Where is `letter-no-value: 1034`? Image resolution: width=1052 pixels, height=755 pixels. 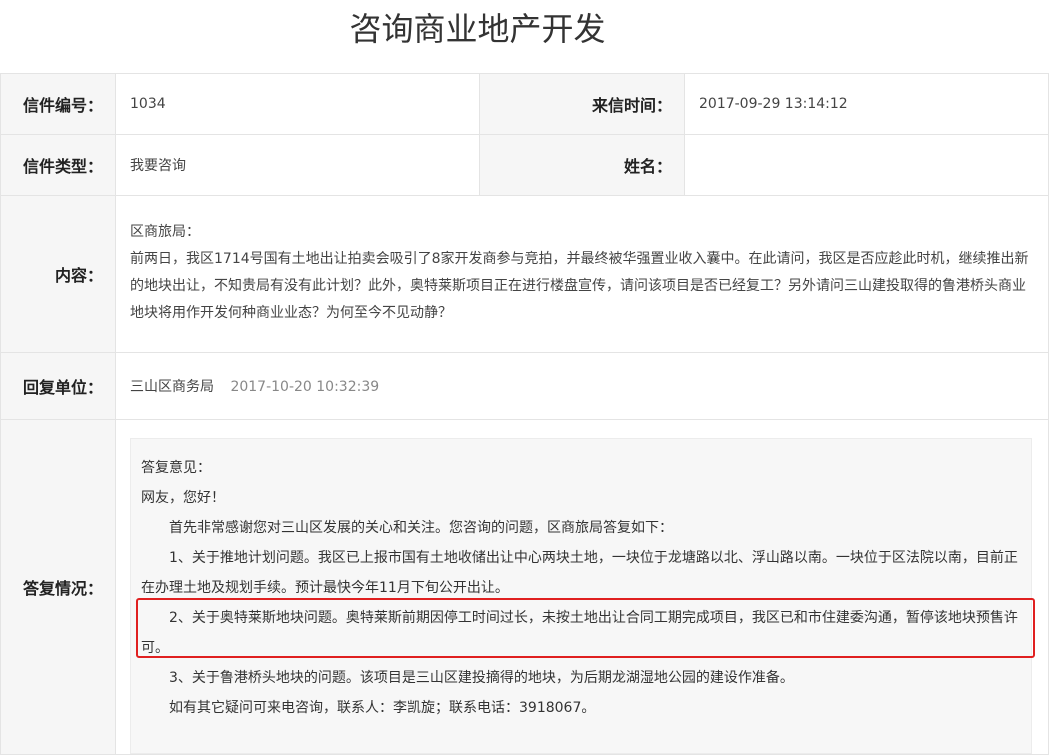 letter-no-value: 1034 is located at coordinates (297, 104).